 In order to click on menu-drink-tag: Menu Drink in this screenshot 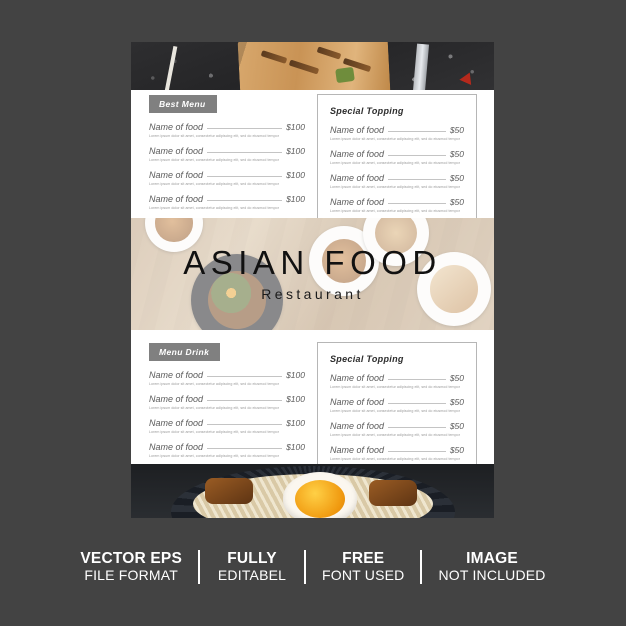, I will do `click(185, 352)`.